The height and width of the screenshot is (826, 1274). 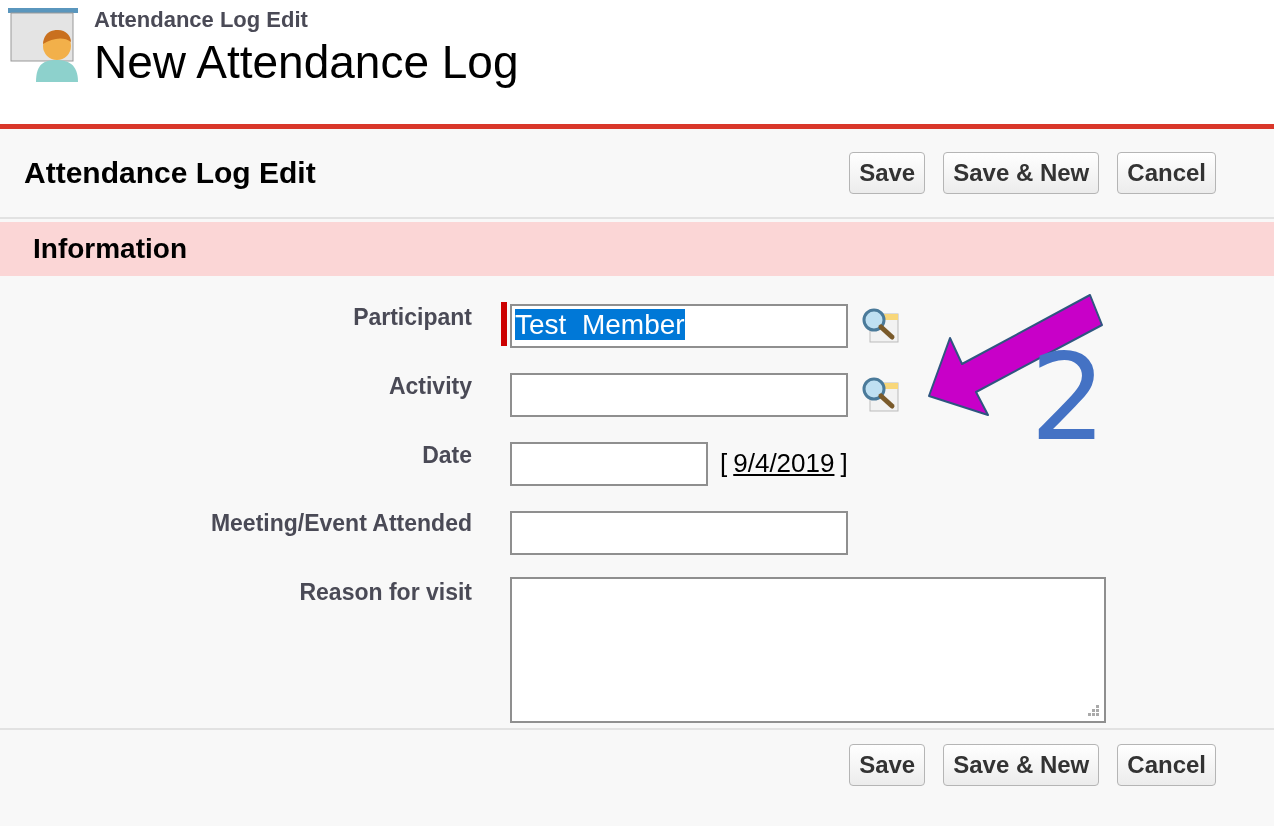 I want to click on lookup-field: Test Member, so click(x=679, y=326).